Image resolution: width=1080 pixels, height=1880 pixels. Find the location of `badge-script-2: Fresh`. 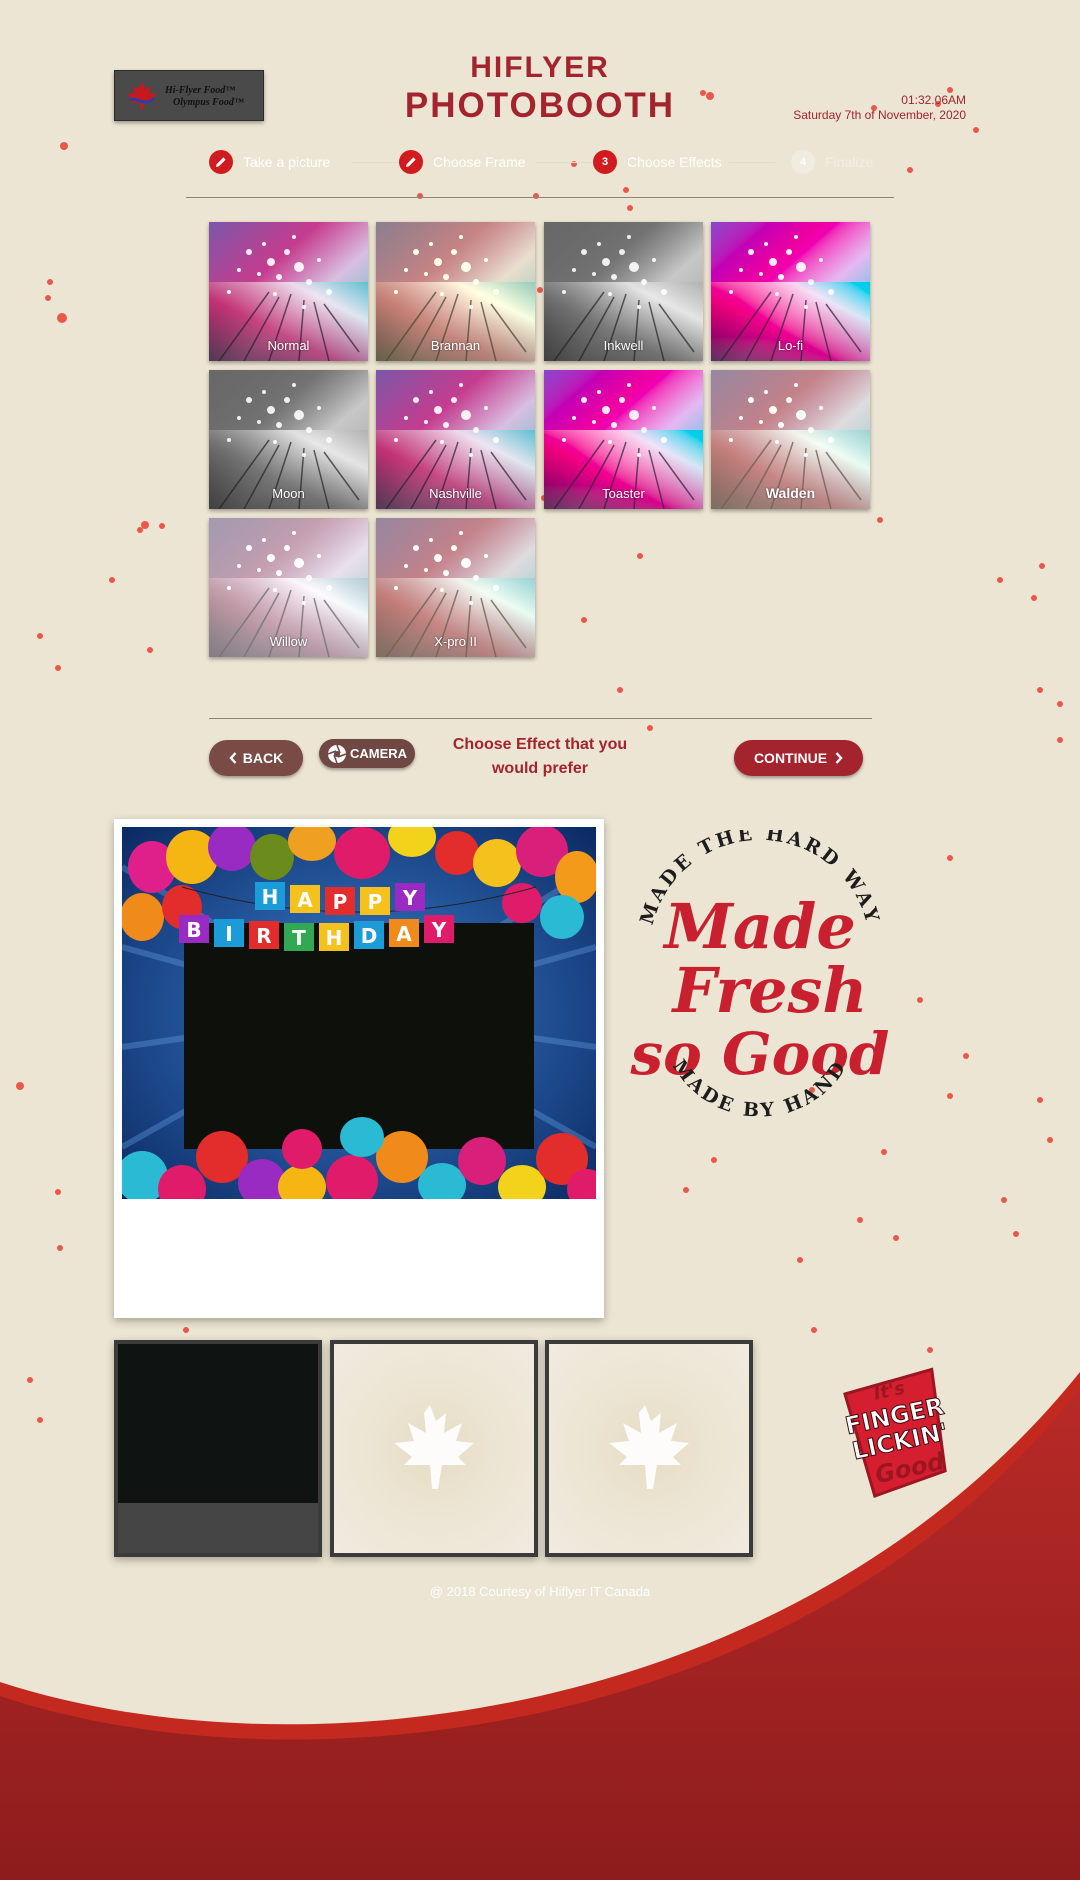

badge-script-2: Fresh is located at coordinates (768, 990).